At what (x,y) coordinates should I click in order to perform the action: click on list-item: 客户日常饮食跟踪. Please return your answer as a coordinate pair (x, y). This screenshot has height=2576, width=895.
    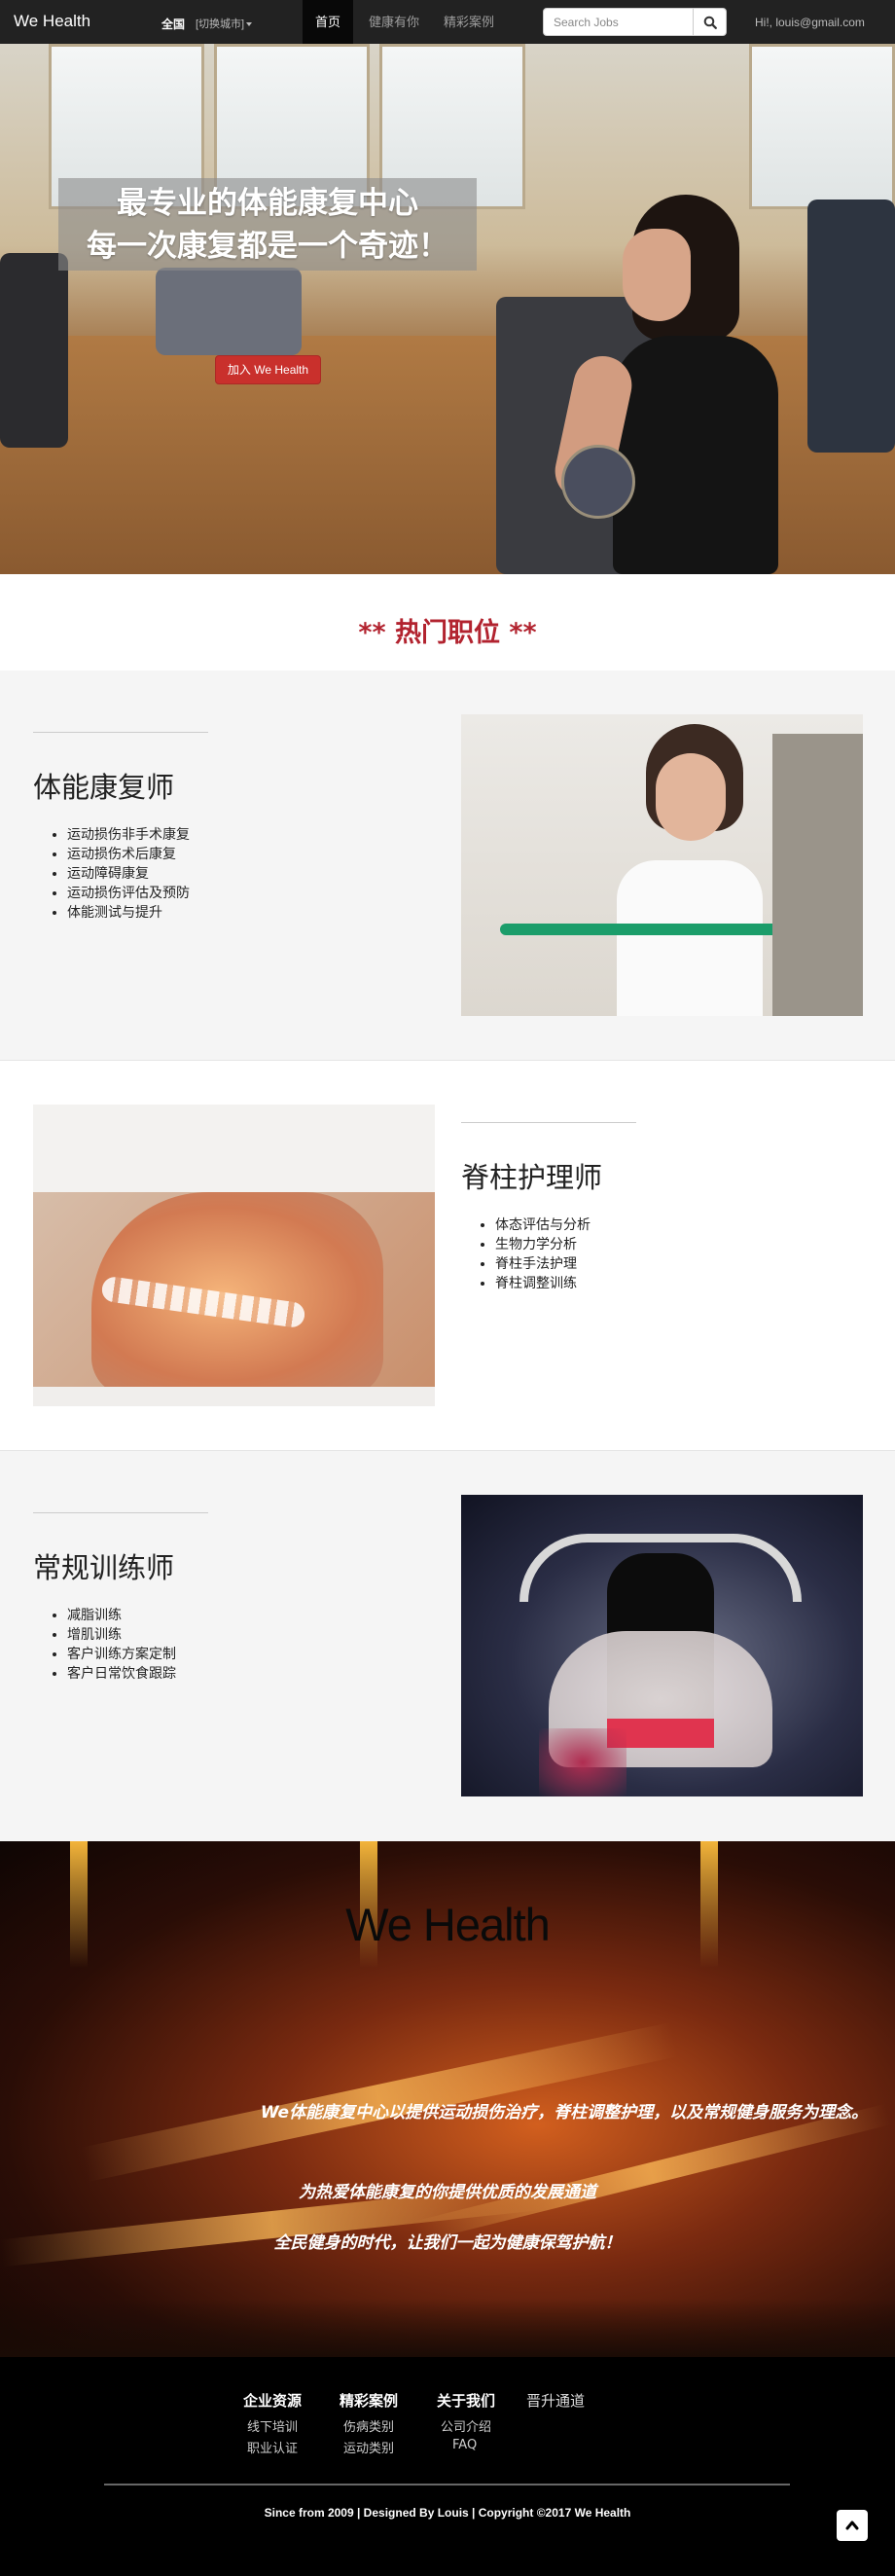
    Looking at the image, I should click on (121, 1674).